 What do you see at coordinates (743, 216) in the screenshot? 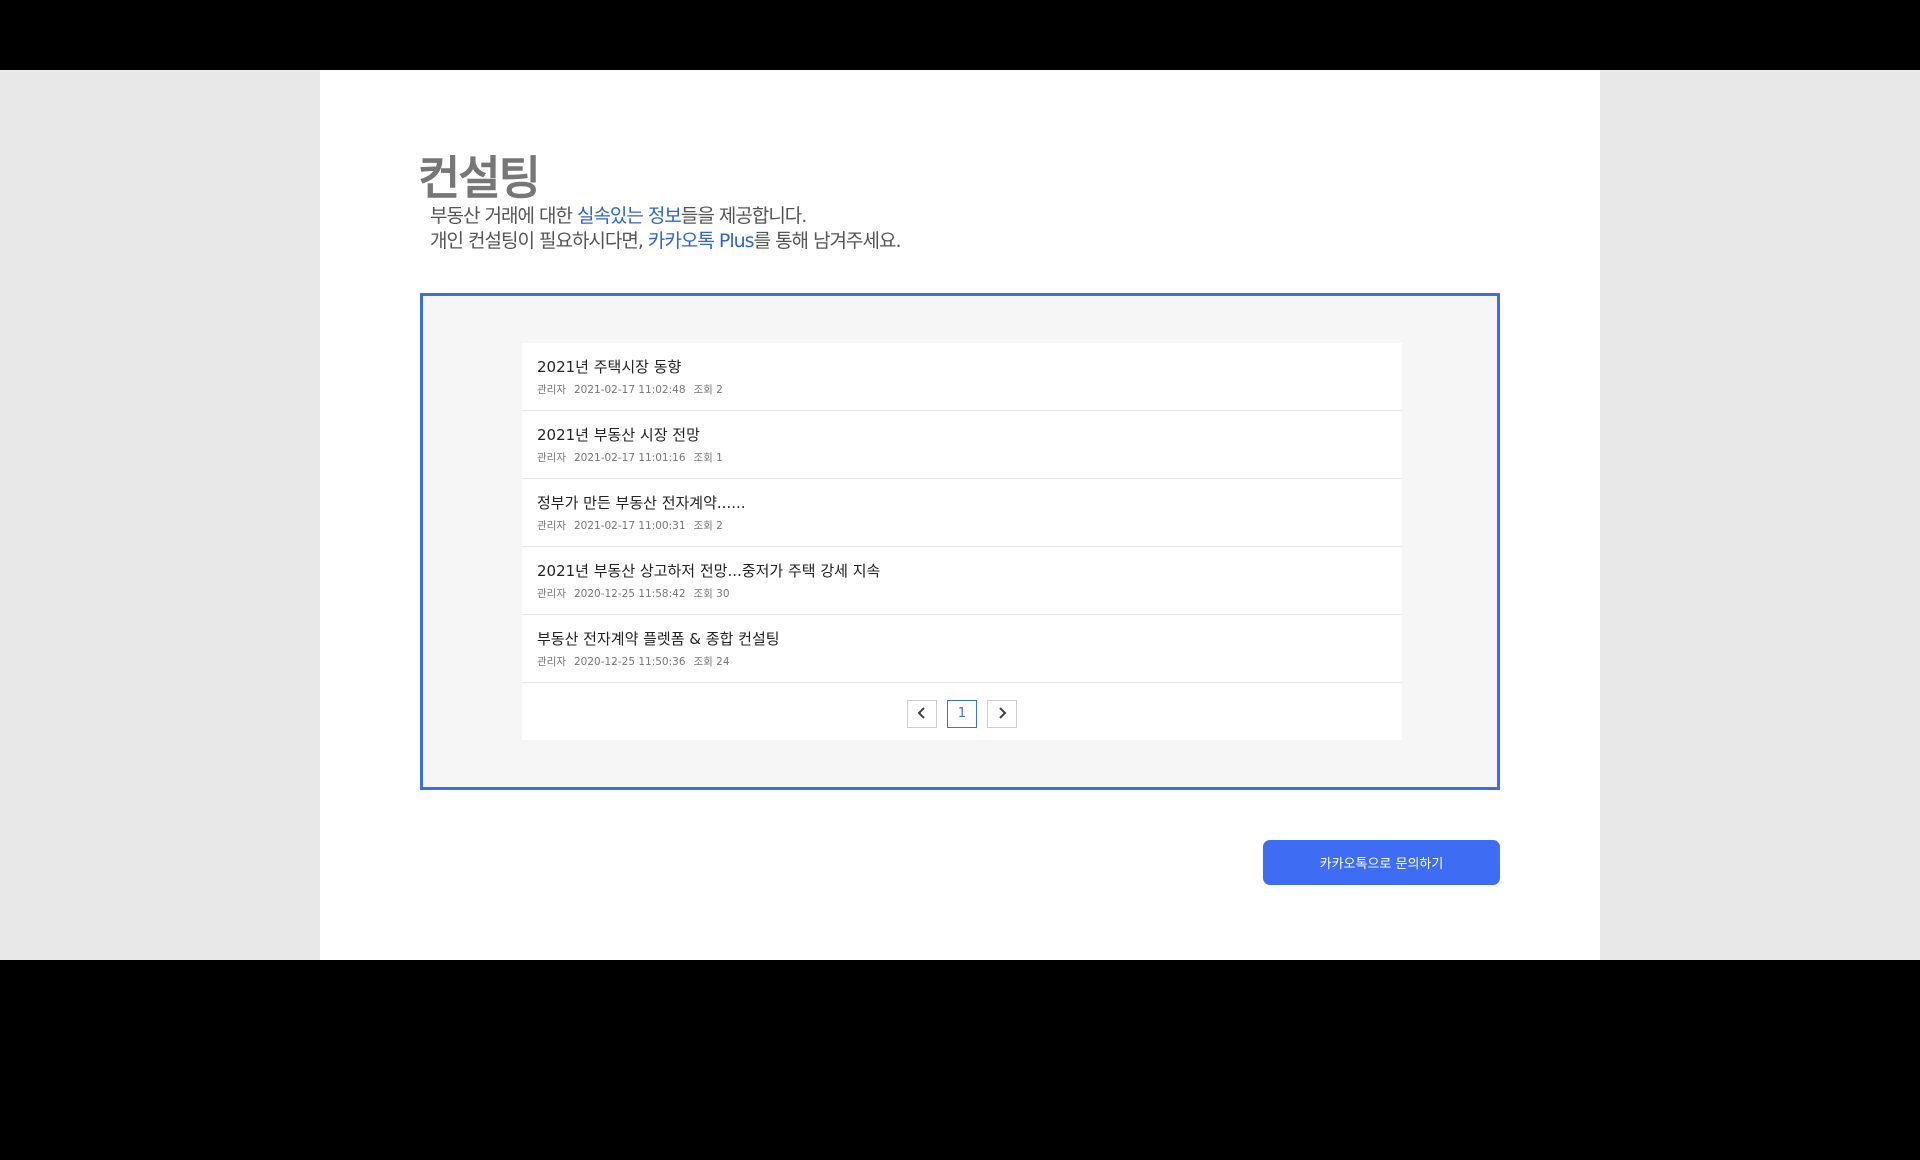
I see `description-text: 들을 제공합니다.` at bounding box center [743, 216].